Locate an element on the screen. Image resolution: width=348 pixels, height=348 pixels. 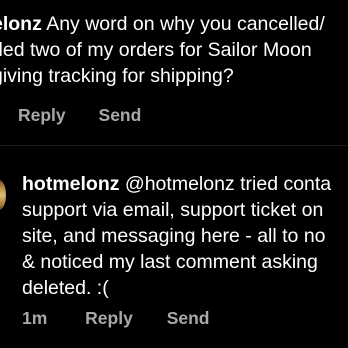
reply-line-1: hotmelonz @hotmelonz tried conta is located at coordinates (185, 184).